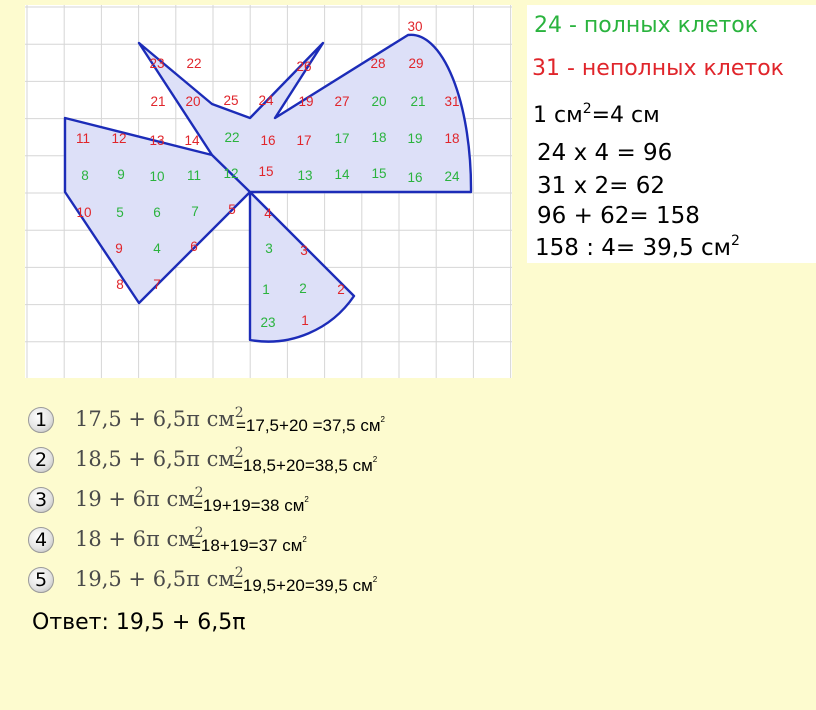  What do you see at coordinates (251, 505) in the screenshot?
I see `option-result: =19+19=38 см2` at bounding box center [251, 505].